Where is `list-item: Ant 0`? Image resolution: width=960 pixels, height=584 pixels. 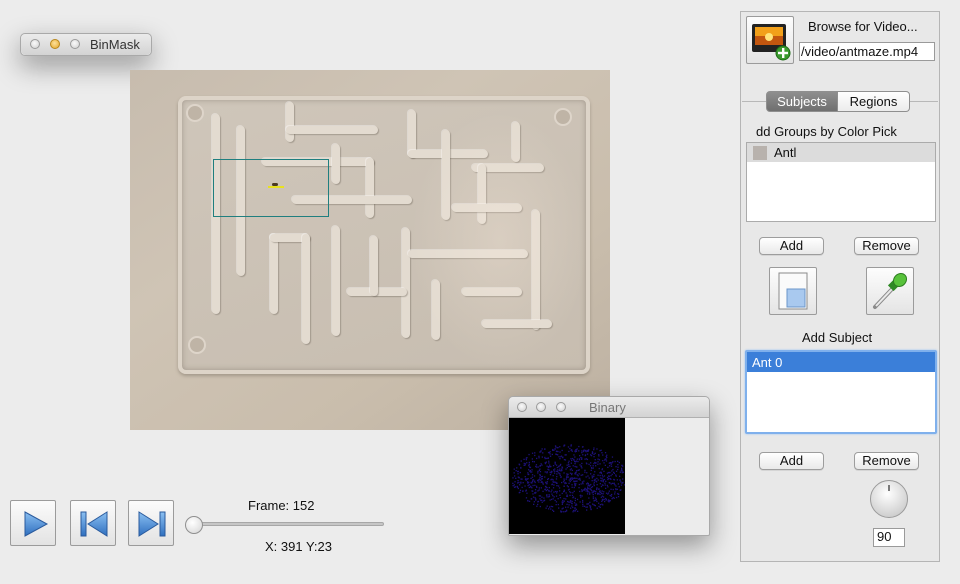 list-item: Ant 0 is located at coordinates (841, 362).